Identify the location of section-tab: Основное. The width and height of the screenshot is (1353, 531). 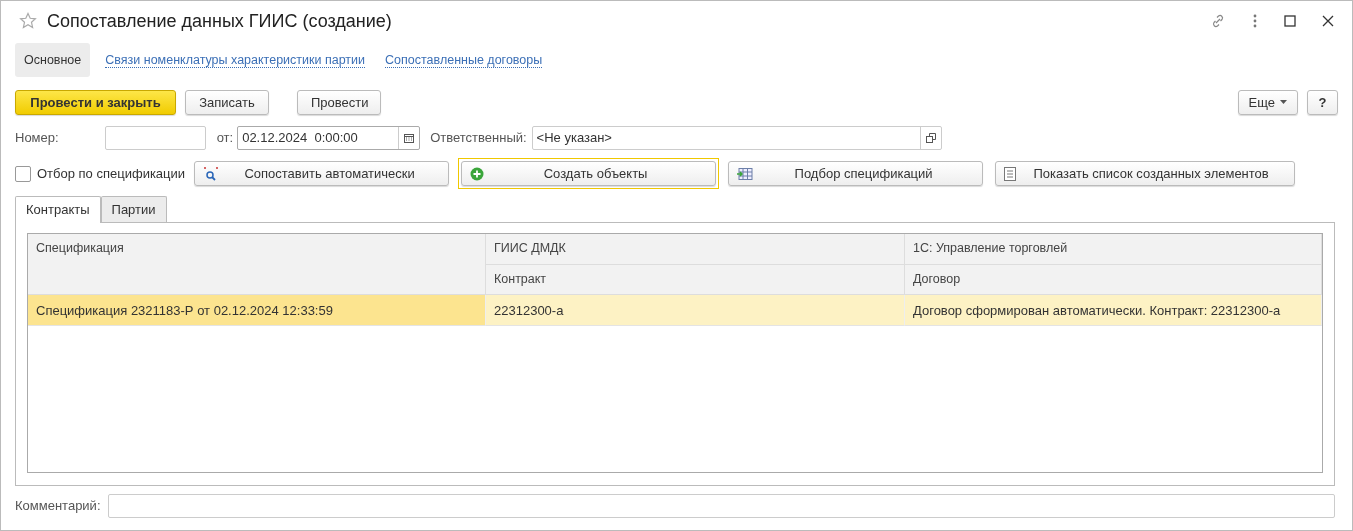
(53, 60).